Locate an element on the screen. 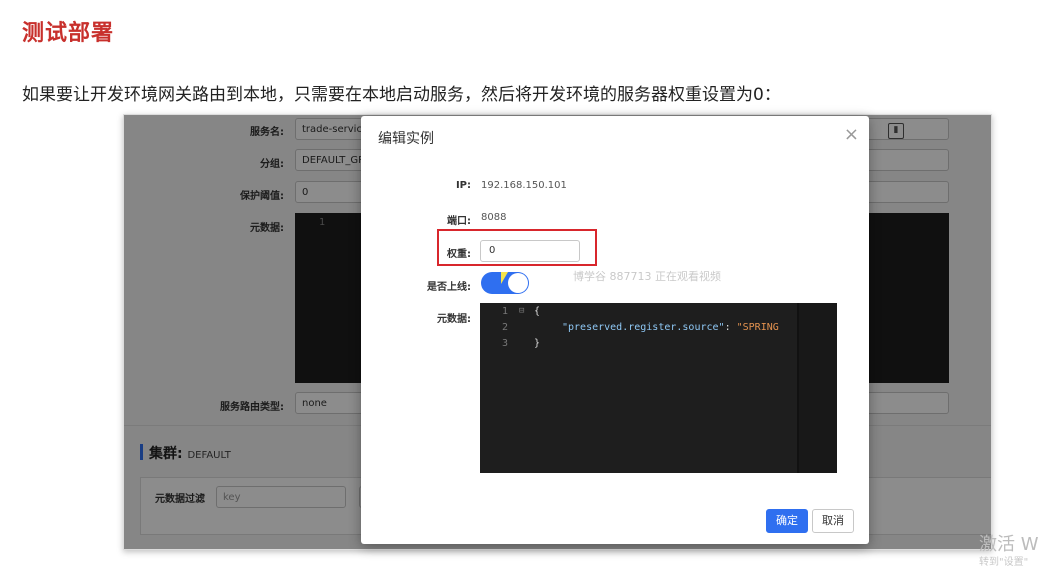 This screenshot has width=1042, height=568. os-activation-subtext: 转到"设置" is located at coordinates (1004, 562).